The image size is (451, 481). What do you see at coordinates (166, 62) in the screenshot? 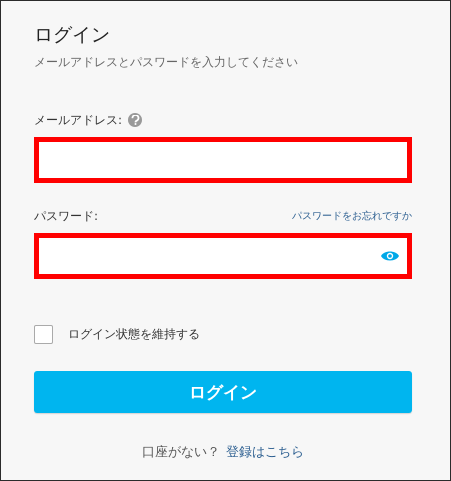
I see `instruction-text: メールアドレスとパスワードを入力してください` at bounding box center [166, 62].